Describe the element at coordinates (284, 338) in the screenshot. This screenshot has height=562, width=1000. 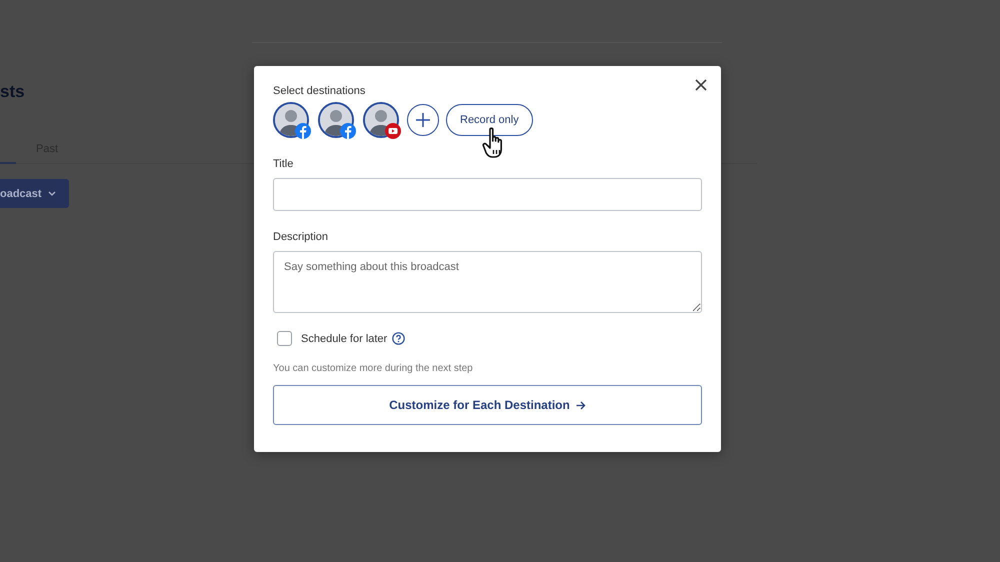
I see `schedule-checkbox` at that location.